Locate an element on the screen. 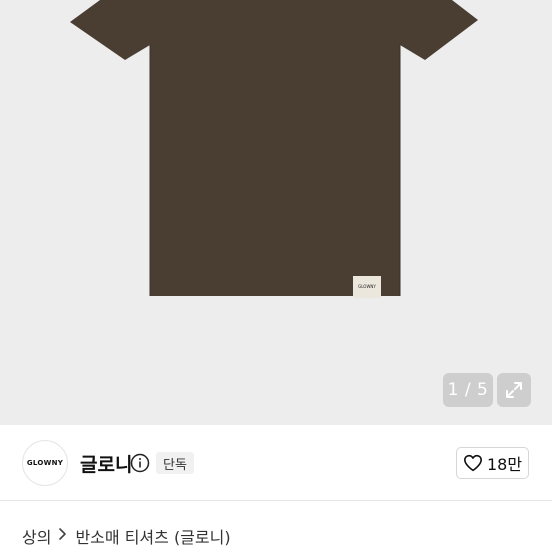  gallery-counter: 1 / 5 is located at coordinates (468, 390).